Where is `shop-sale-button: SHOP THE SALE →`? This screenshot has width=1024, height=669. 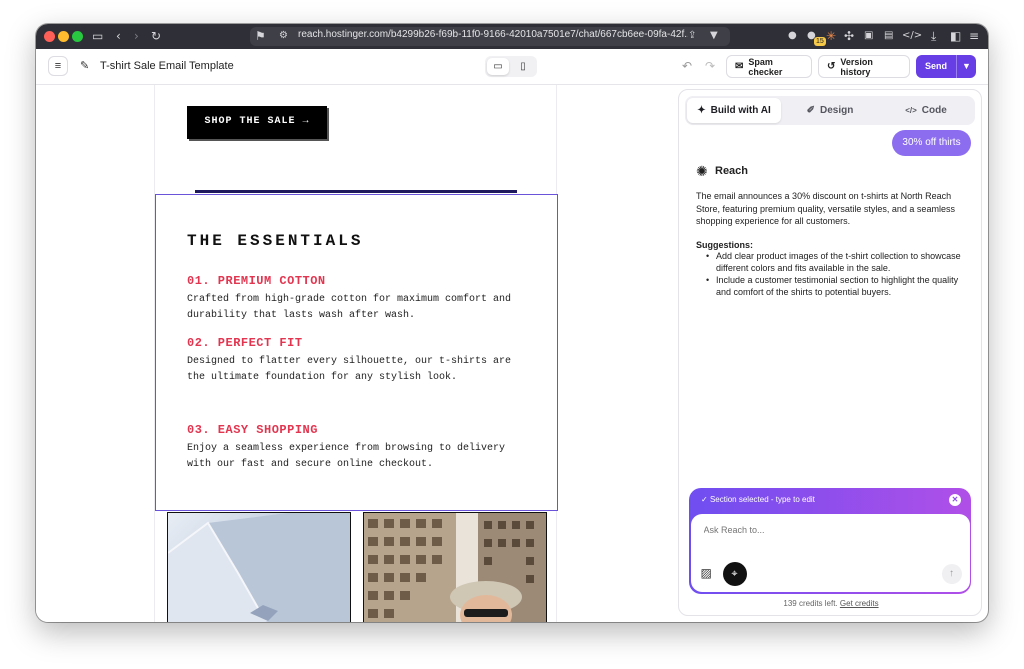 shop-sale-button: SHOP THE SALE → is located at coordinates (257, 122).